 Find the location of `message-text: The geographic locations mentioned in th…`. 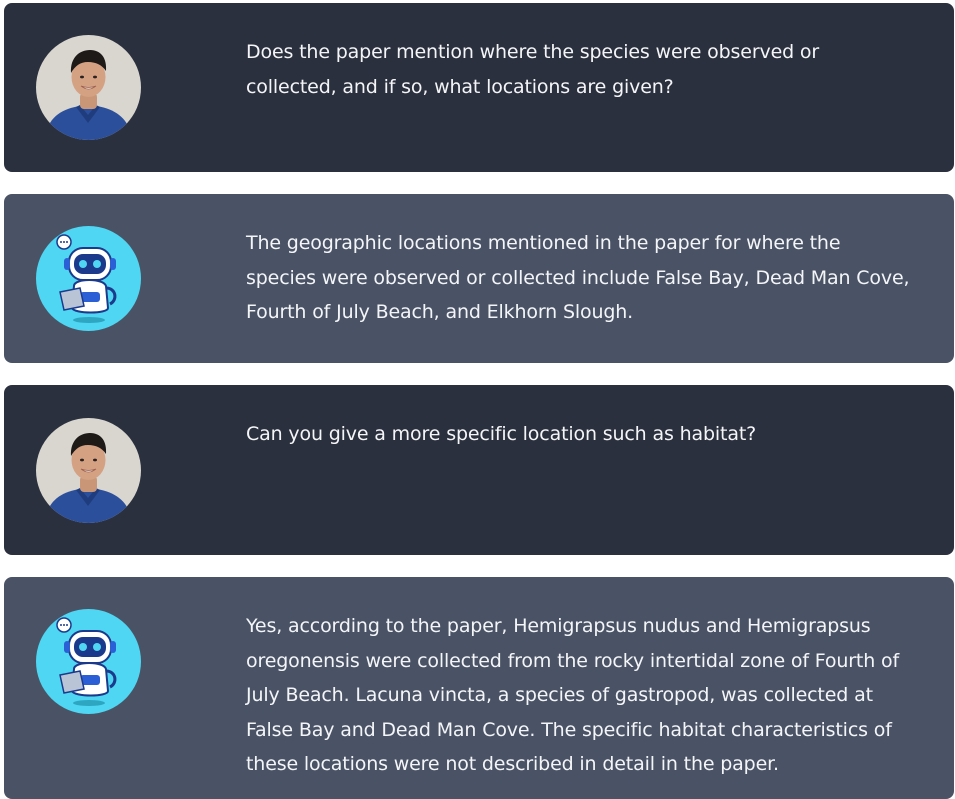

message-text: The geographic locations mentioned in th… is located at coordinates (578, 277).